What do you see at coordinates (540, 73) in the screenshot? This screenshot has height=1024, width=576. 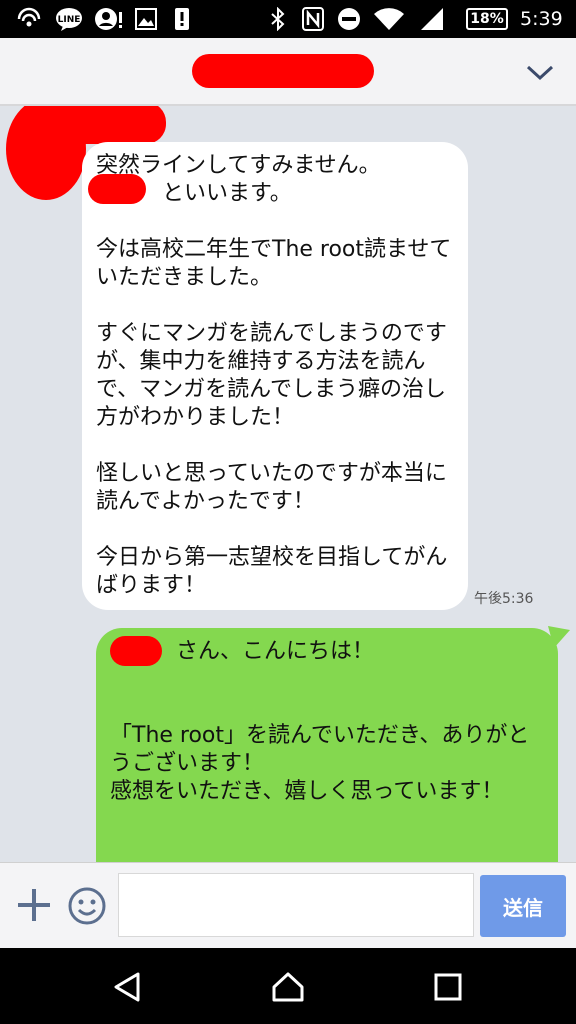 I see `chevron-down-icon` at bounding box center [540, 73].